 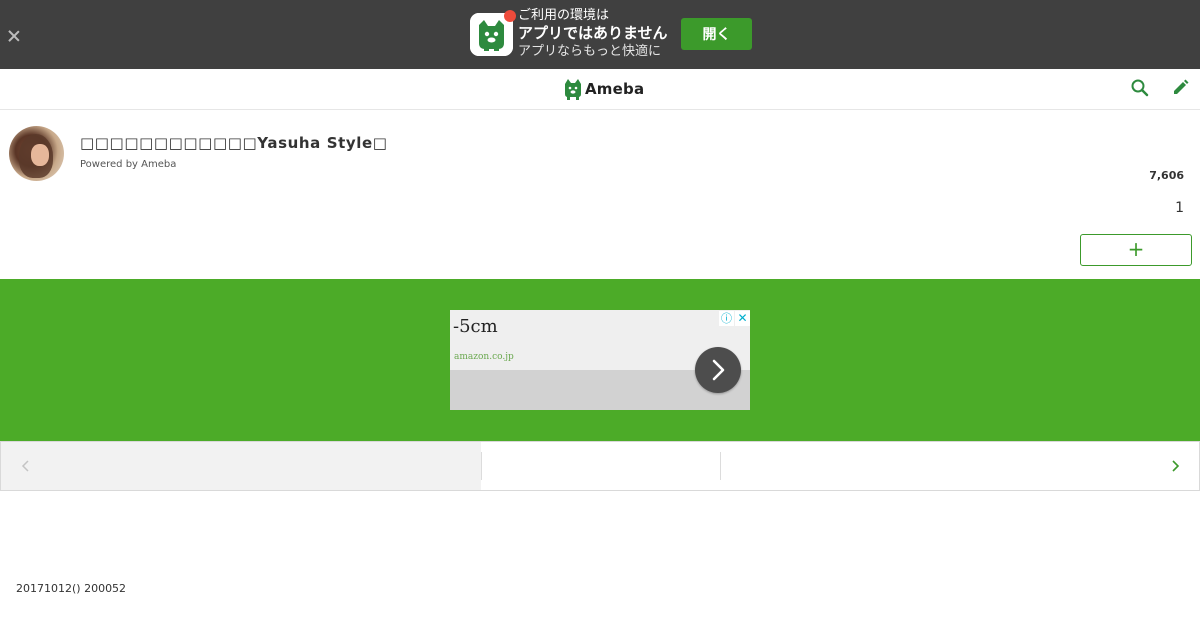 What do you see at coordinates (71, 588) in the screenshot?
I see `post-date: 20171012() 200052` at bounding box center [71, 588].